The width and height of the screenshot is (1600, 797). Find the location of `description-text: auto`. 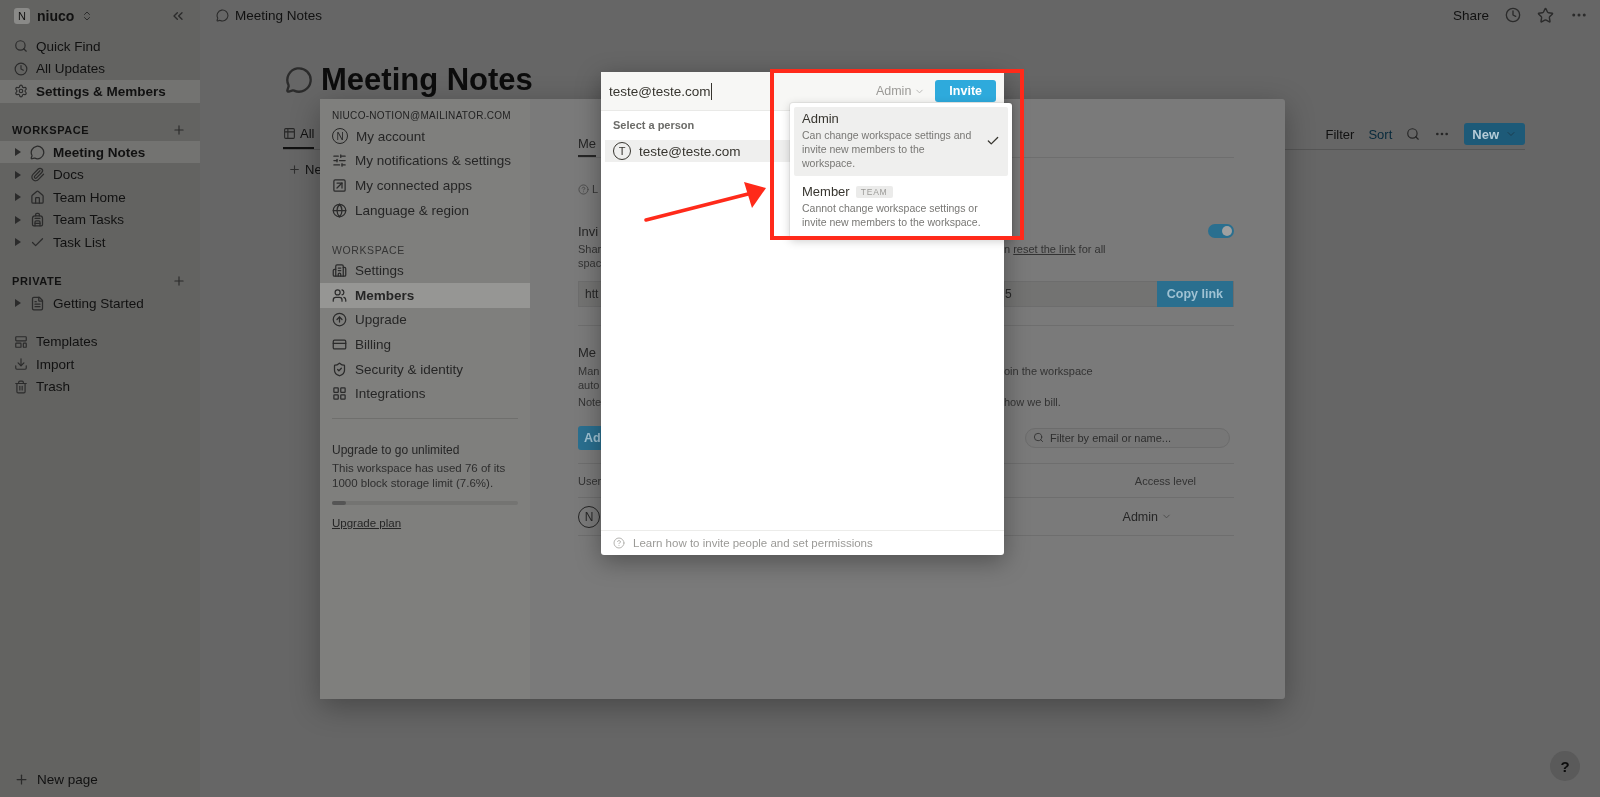

description-text: auto is located at coordinates (589, 385).